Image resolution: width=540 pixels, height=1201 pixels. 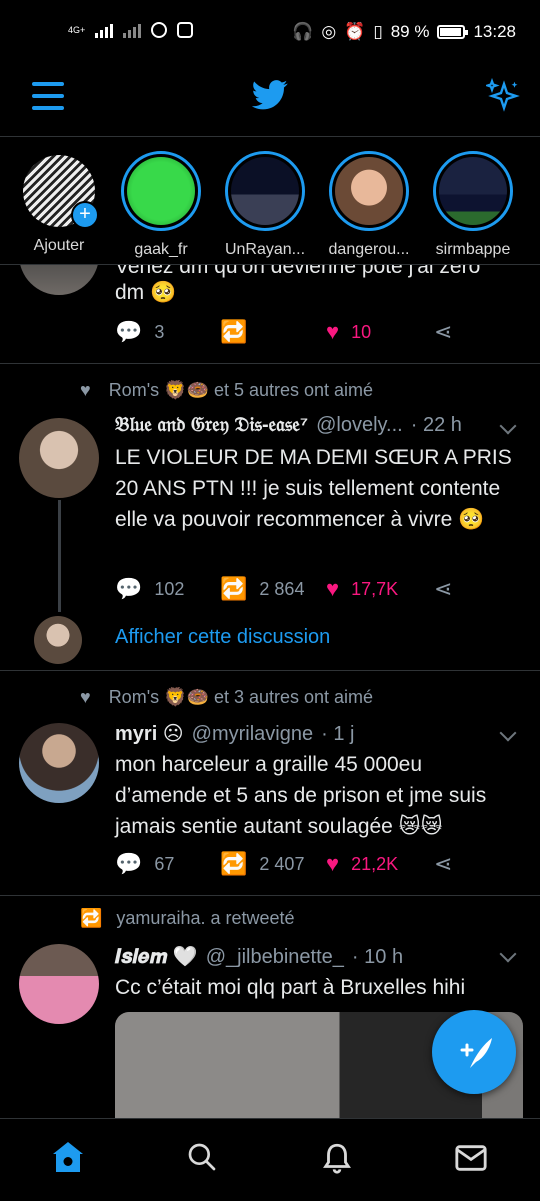 What do you see at coordinates (355, 31) in the screenshot?
I see `alarm-icon: ⏰` at bounding box center [355, 31].